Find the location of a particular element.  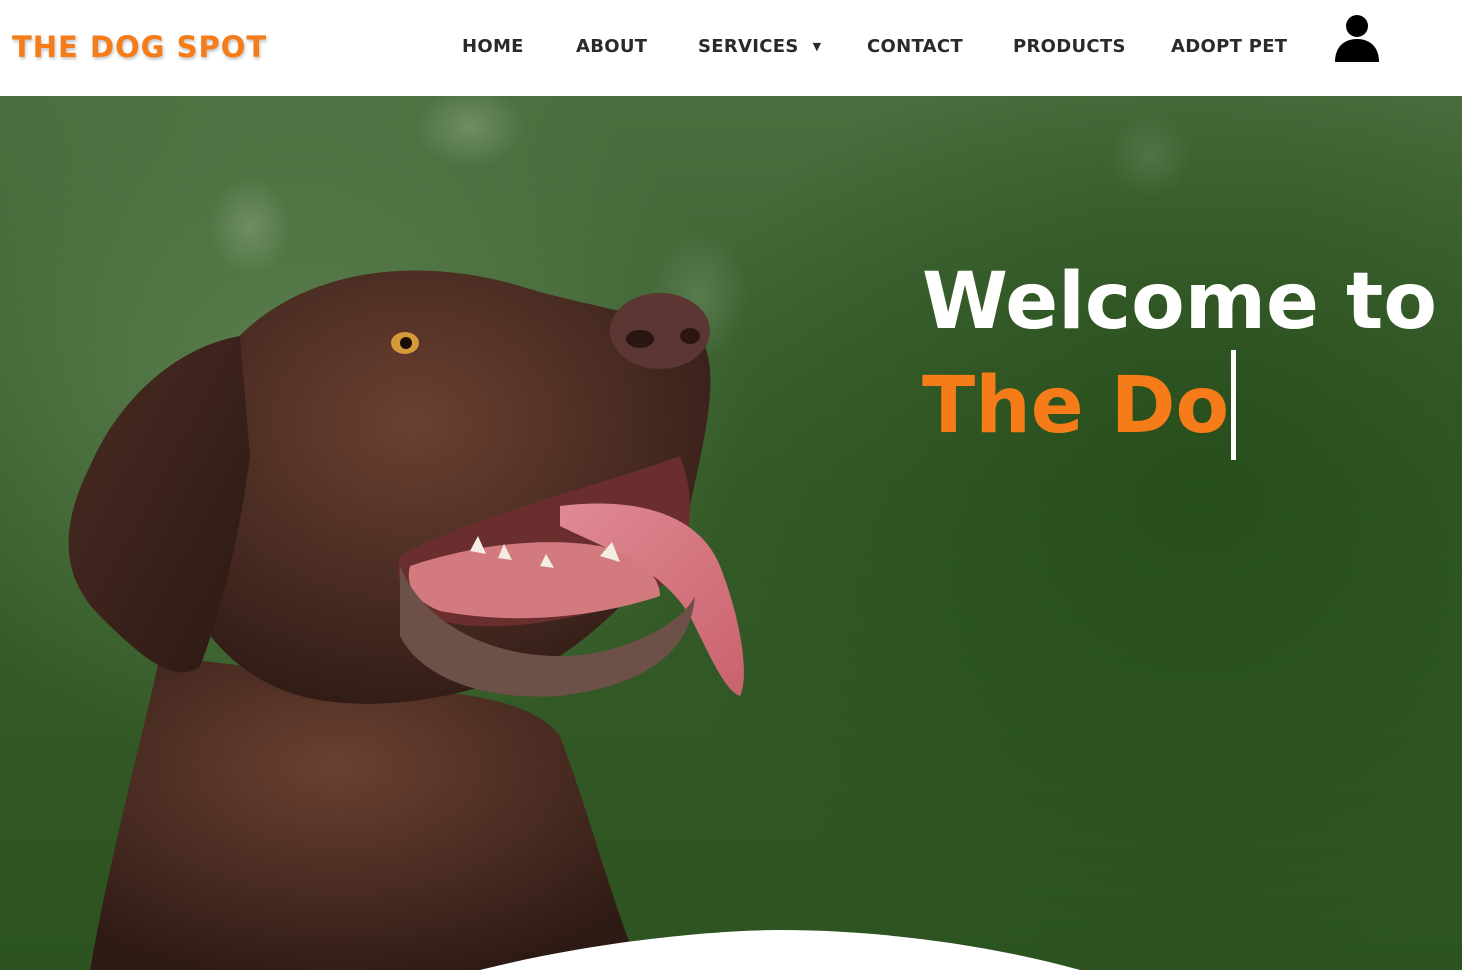

nav-services: SERVICES ▼ is located at coordinates (759, 46).